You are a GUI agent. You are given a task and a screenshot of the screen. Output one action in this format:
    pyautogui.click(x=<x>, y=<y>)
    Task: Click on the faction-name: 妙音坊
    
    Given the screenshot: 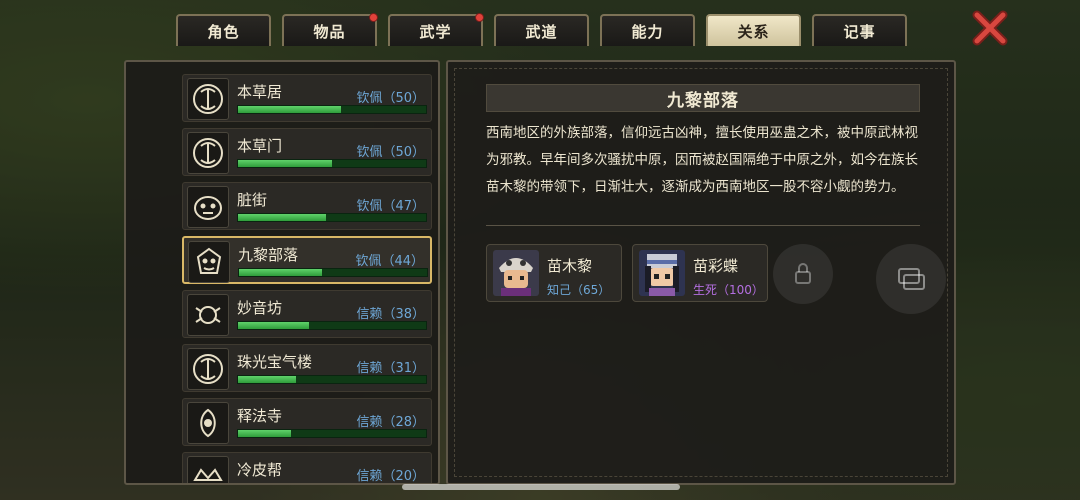 What is the action you would take?
    pyautogui.click(x=260, y=308)
    